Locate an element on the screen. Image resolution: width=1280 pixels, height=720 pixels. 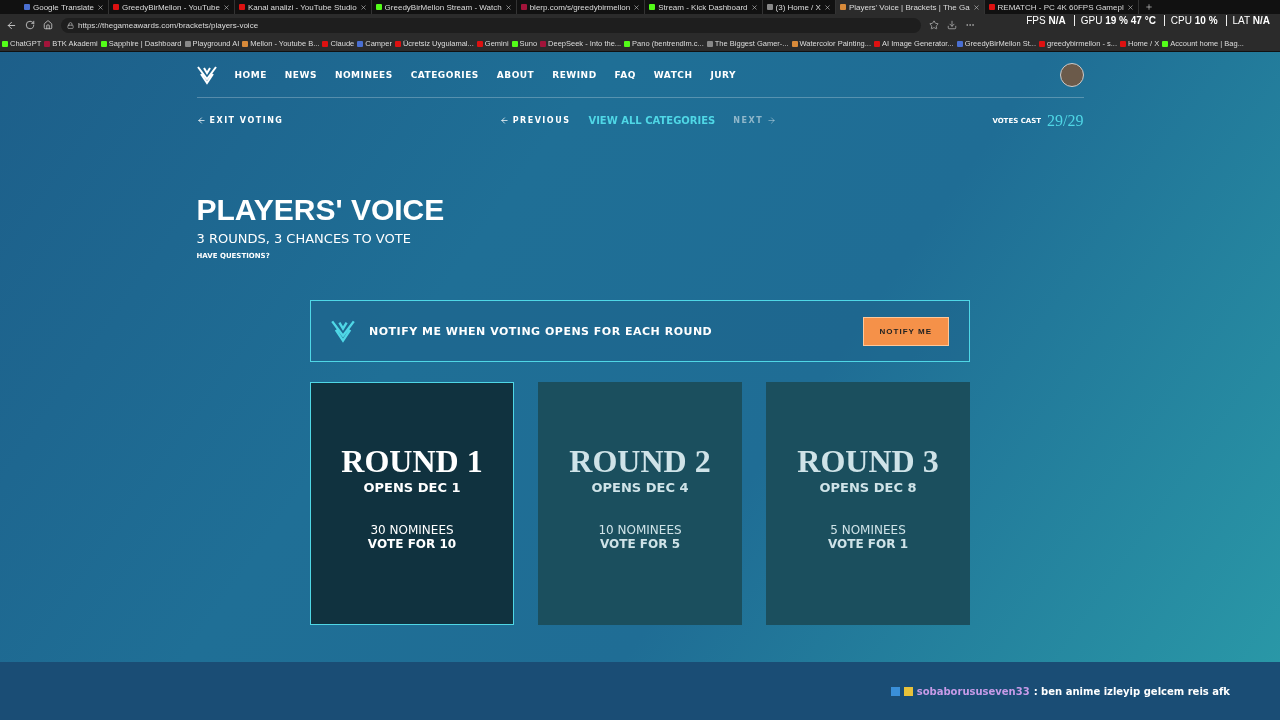
performance-stat: FPS N/A is located at coordinates (1045, 20).